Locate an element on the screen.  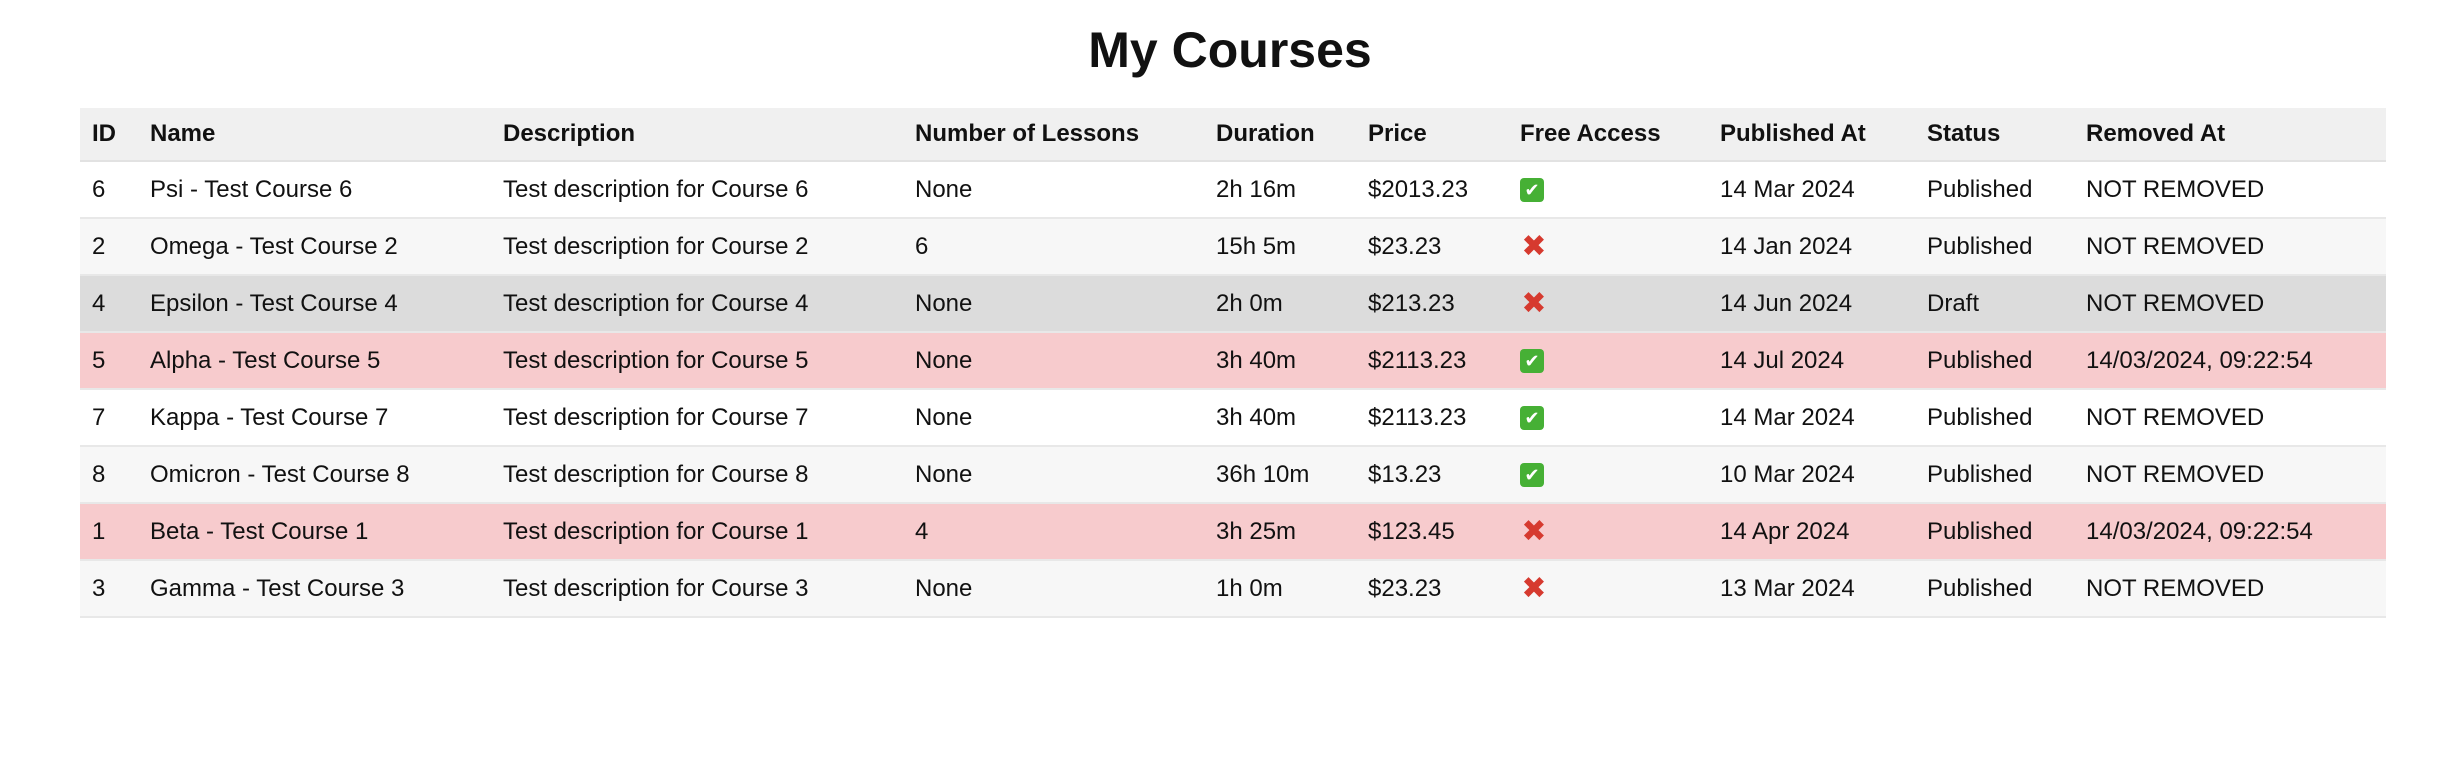
cell-price: $13.23 is located at coordinates (1432, 475).